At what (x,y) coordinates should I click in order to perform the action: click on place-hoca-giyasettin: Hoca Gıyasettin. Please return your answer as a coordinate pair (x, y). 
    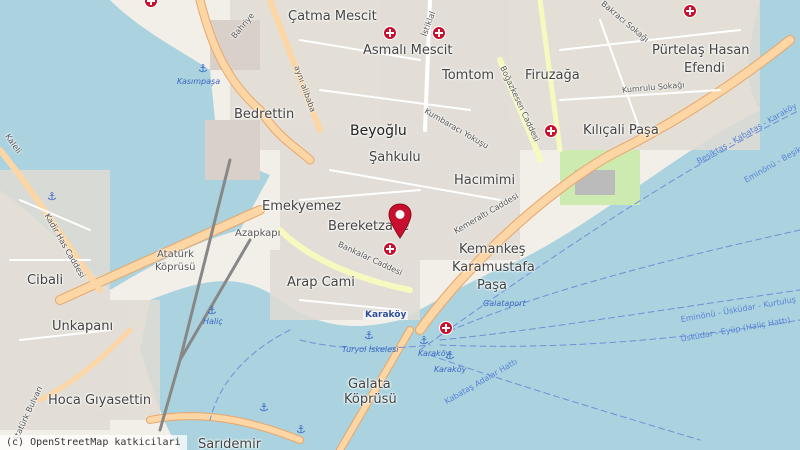
    Looking at the image, I should click on (100, 400).